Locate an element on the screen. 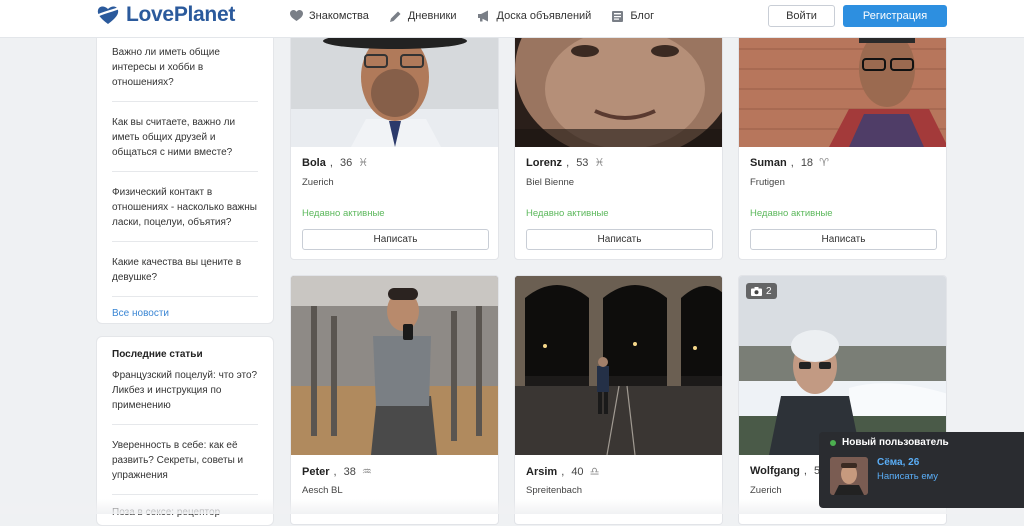 The width and height of the screenshot is (1024, 526). nav-dating-label: Знакомства is located at coordinates (339, 16).